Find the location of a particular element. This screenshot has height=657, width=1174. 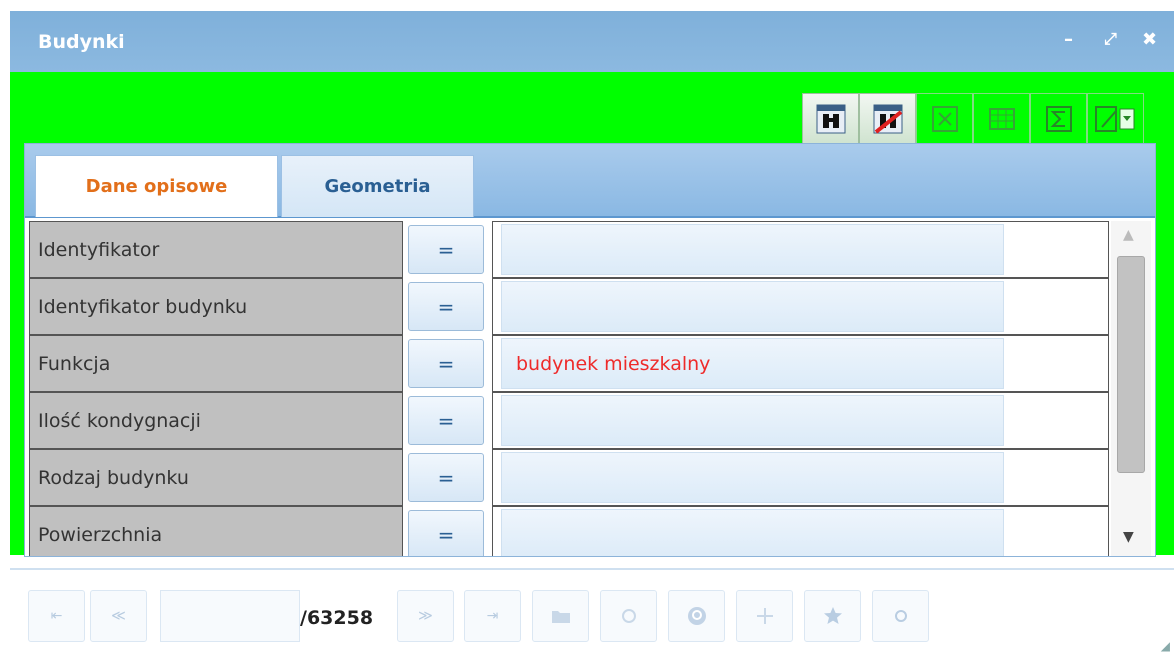

field-row-rodzaj-budynku: Rodzaj budynku = is located at coordinates (569, 477).